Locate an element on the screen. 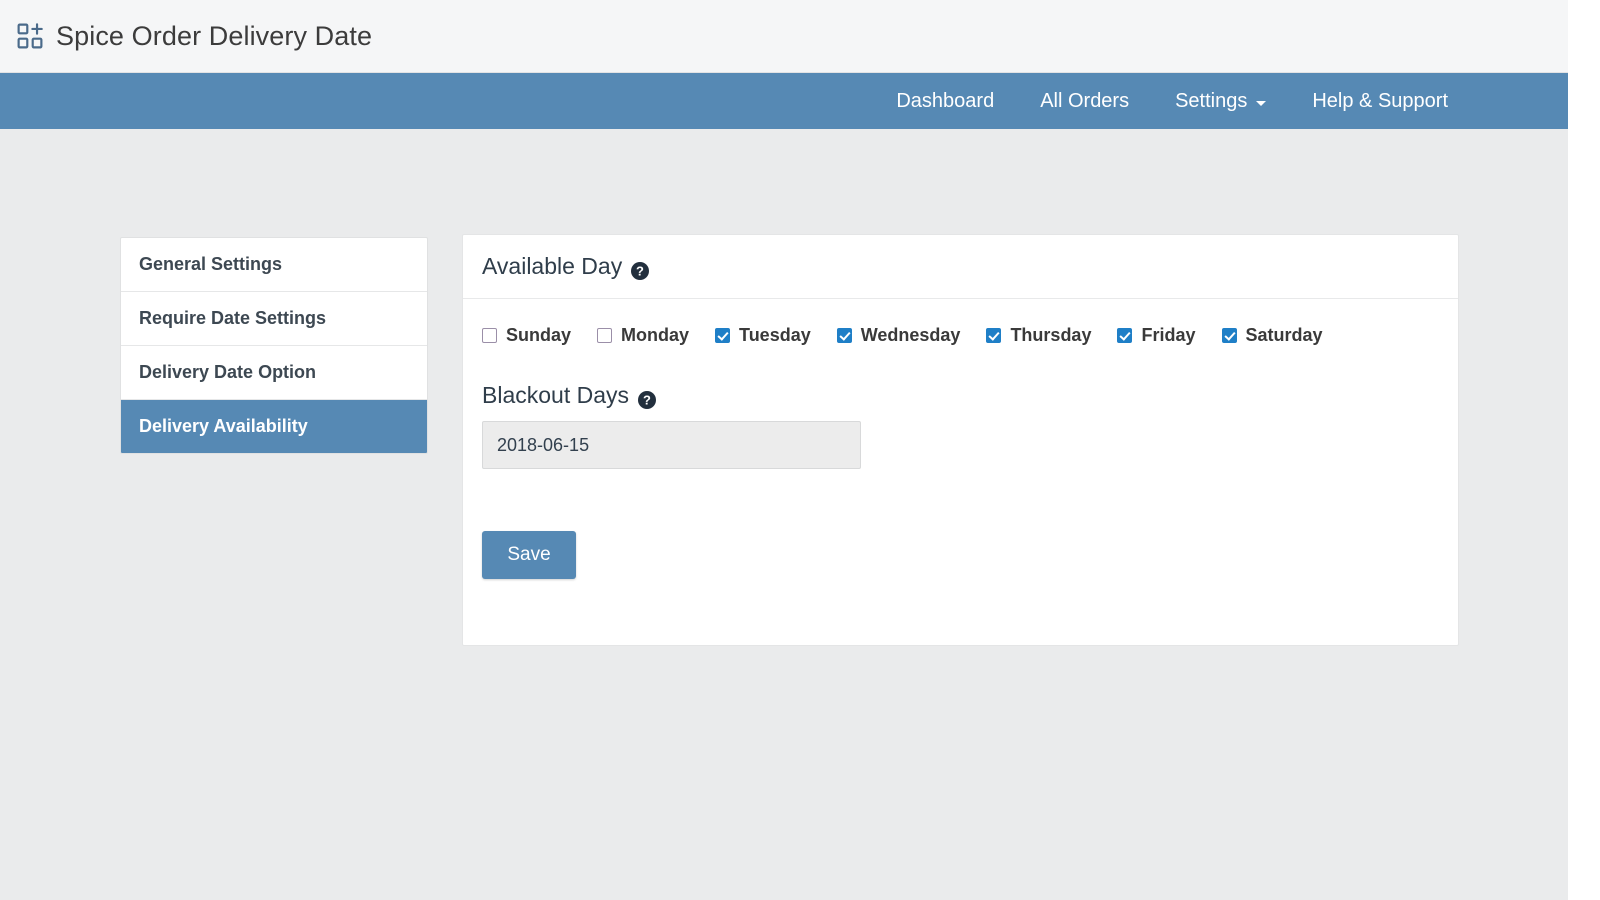  grid-plus-icon is located at coordinates (30, 36).